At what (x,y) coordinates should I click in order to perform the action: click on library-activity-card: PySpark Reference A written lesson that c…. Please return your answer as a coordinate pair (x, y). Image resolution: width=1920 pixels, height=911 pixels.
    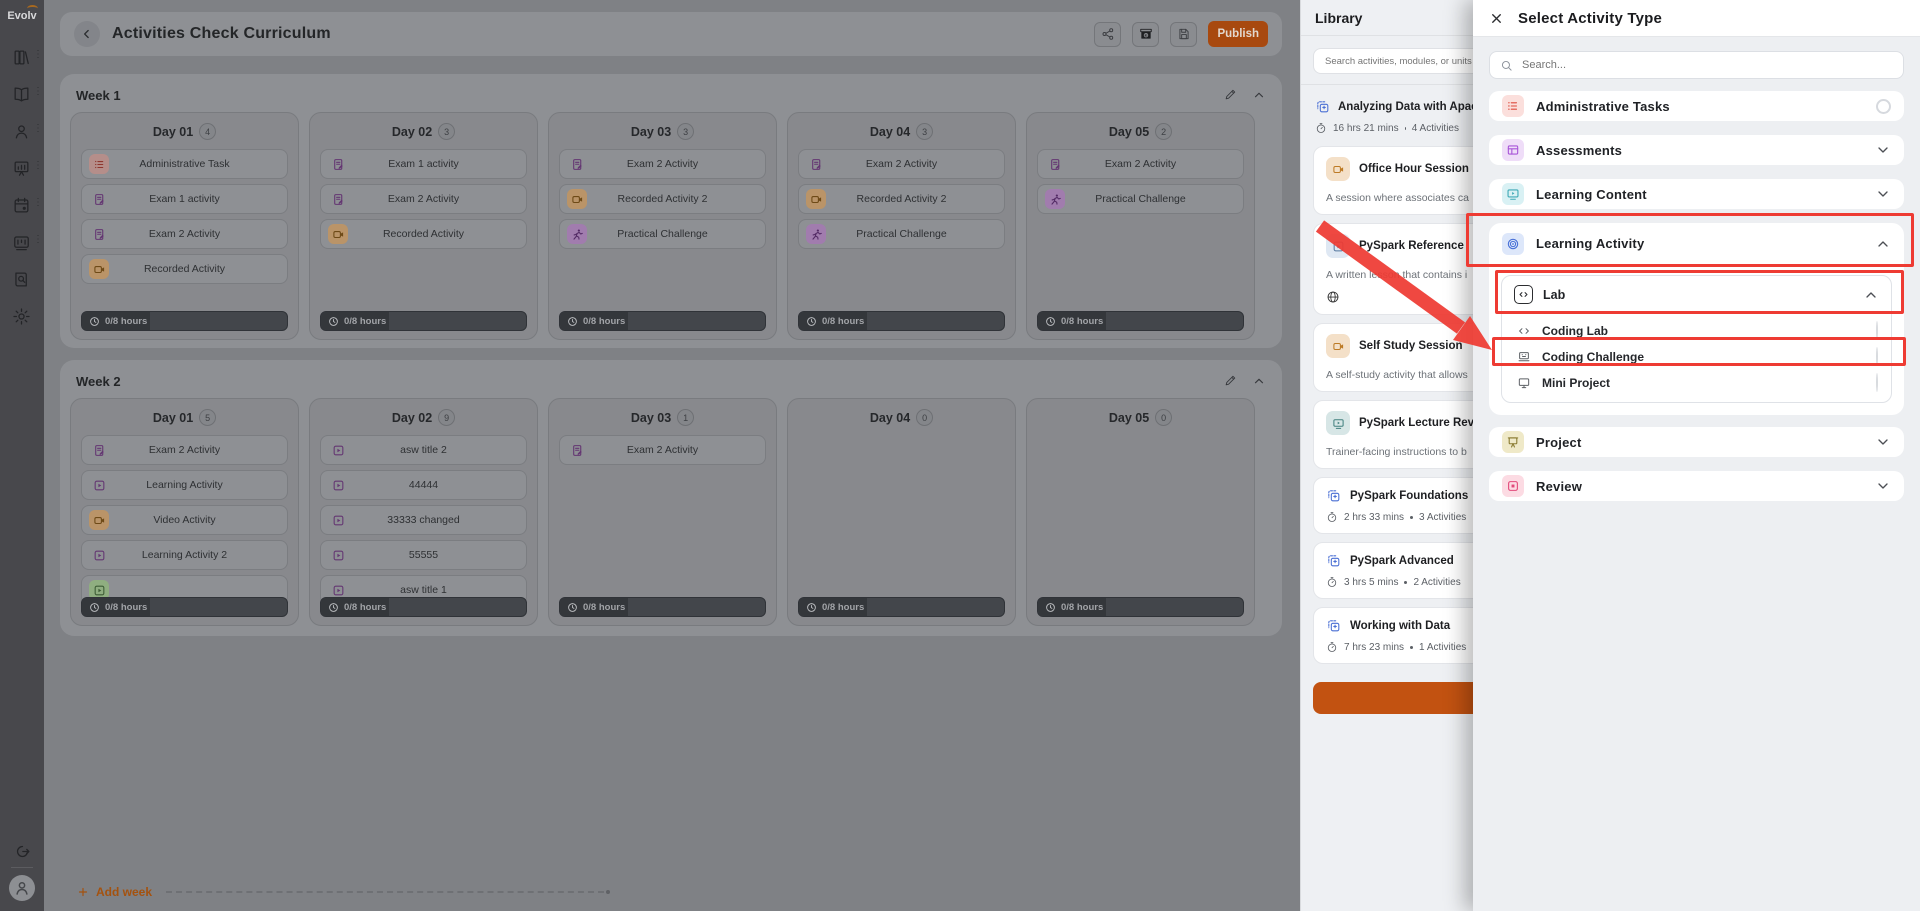
    Looking at the image, I should click on (1393, 269).